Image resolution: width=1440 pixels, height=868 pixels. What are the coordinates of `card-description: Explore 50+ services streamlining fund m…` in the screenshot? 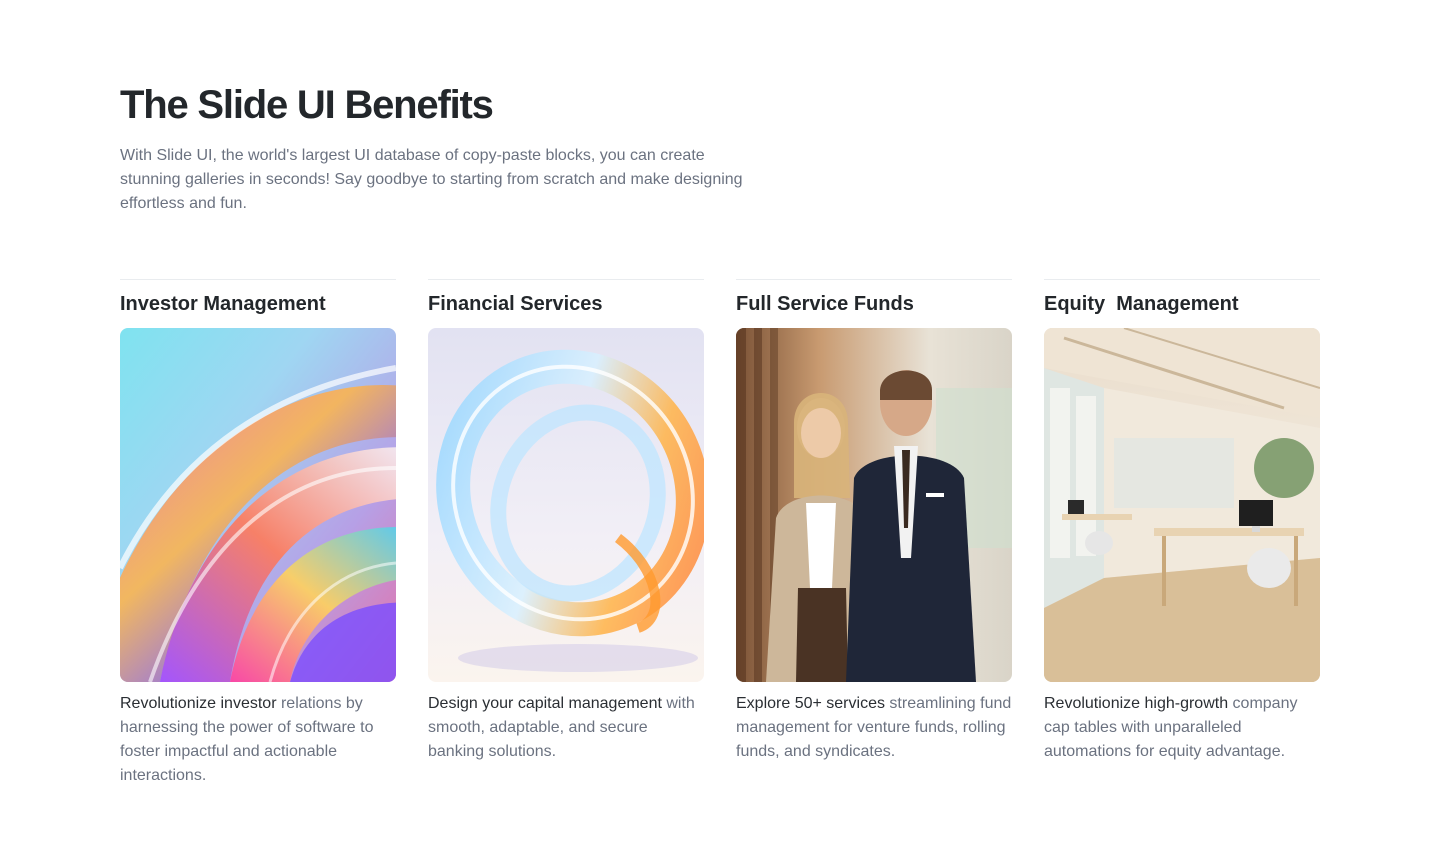 It's located at (874, 728).